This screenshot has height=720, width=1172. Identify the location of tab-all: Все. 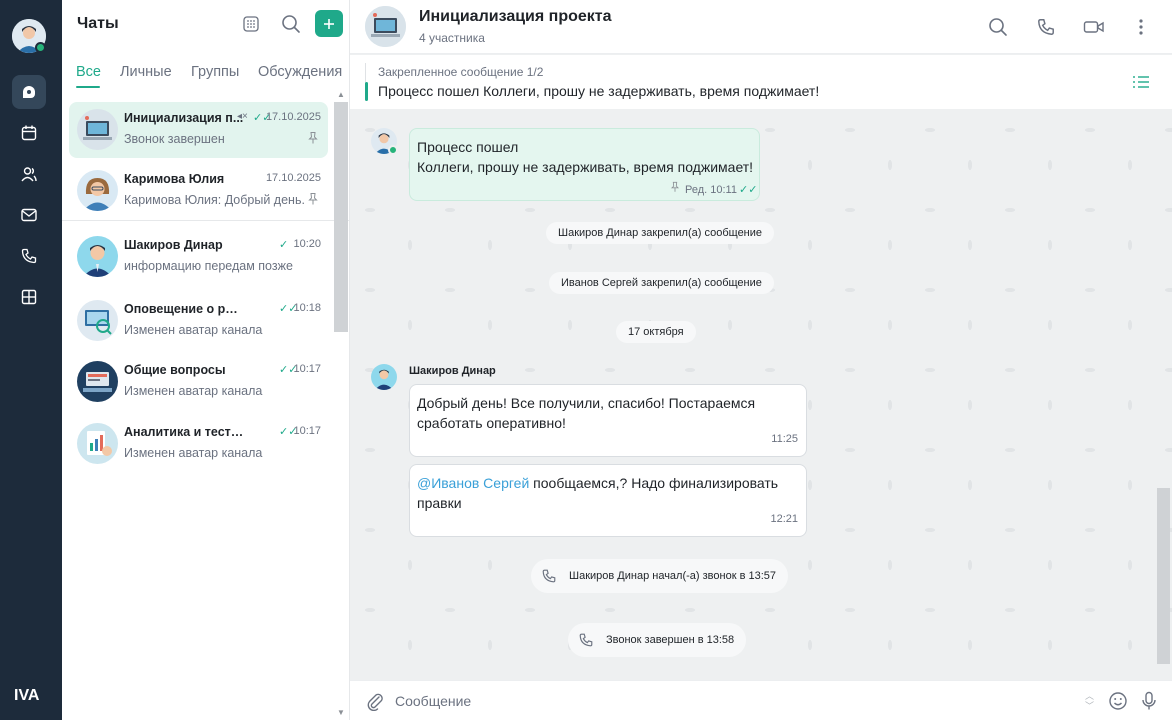
(88, 72).